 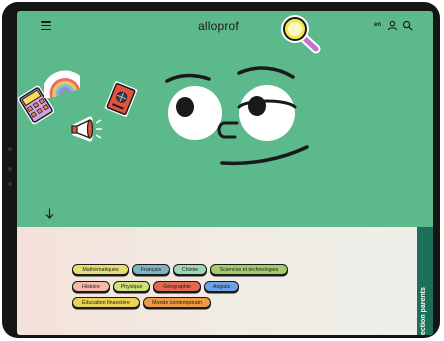 I want to click on magnifying-glass-sticker, so click(x=301, y=34).